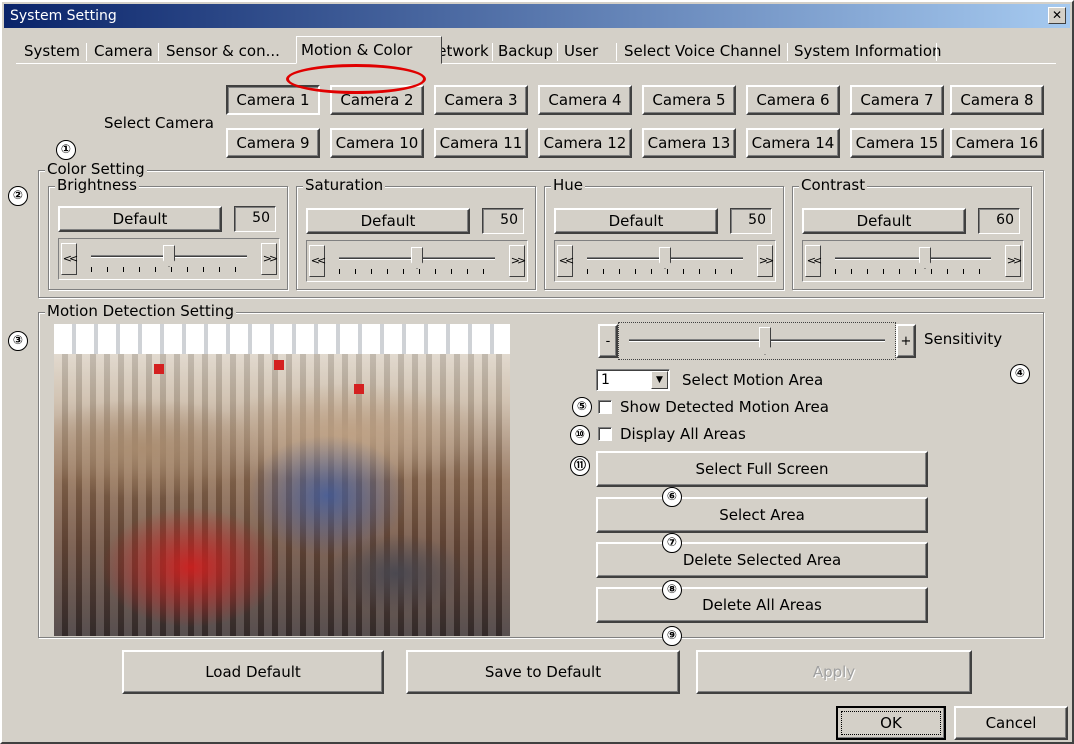  I want to click on select-camera-label: Select Camera, so click(159, 123).